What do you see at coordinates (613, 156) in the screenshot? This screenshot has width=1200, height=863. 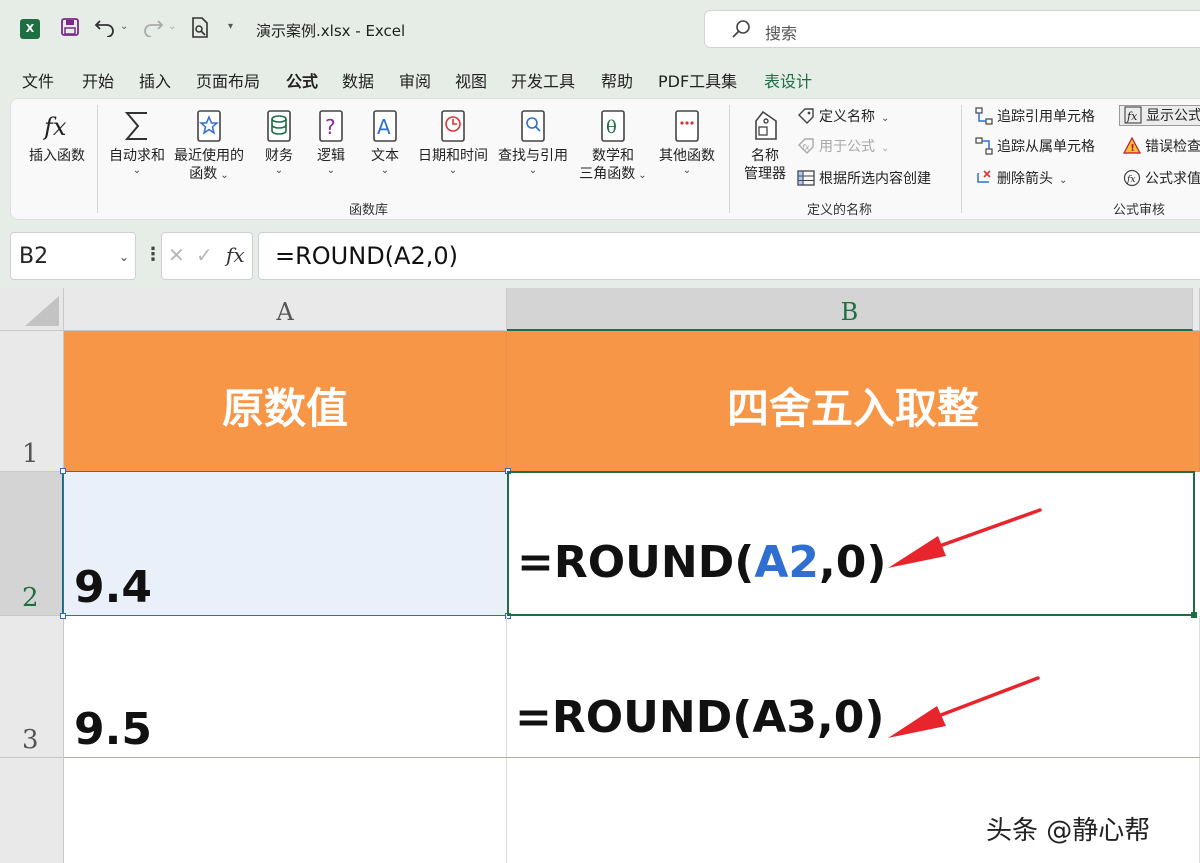 I see `math-label-line1: 数学和` at bounding box center [613, 156].